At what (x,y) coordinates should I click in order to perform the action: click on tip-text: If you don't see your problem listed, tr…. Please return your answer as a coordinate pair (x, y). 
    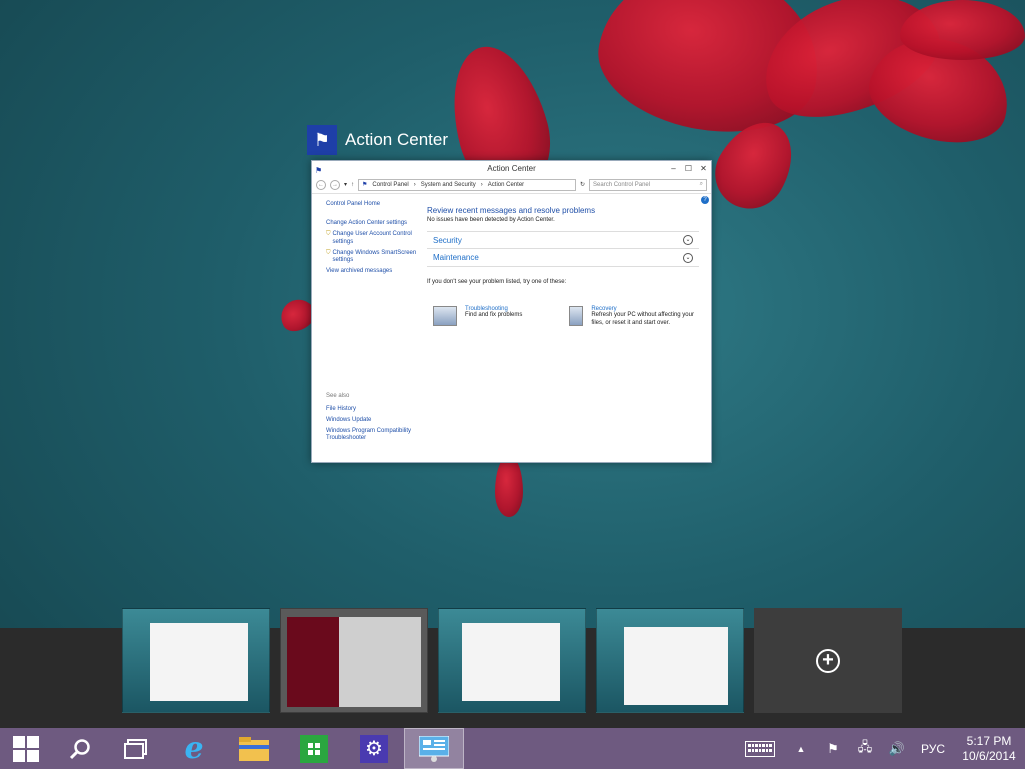
    Looking at the image, I should click on (497, 282).